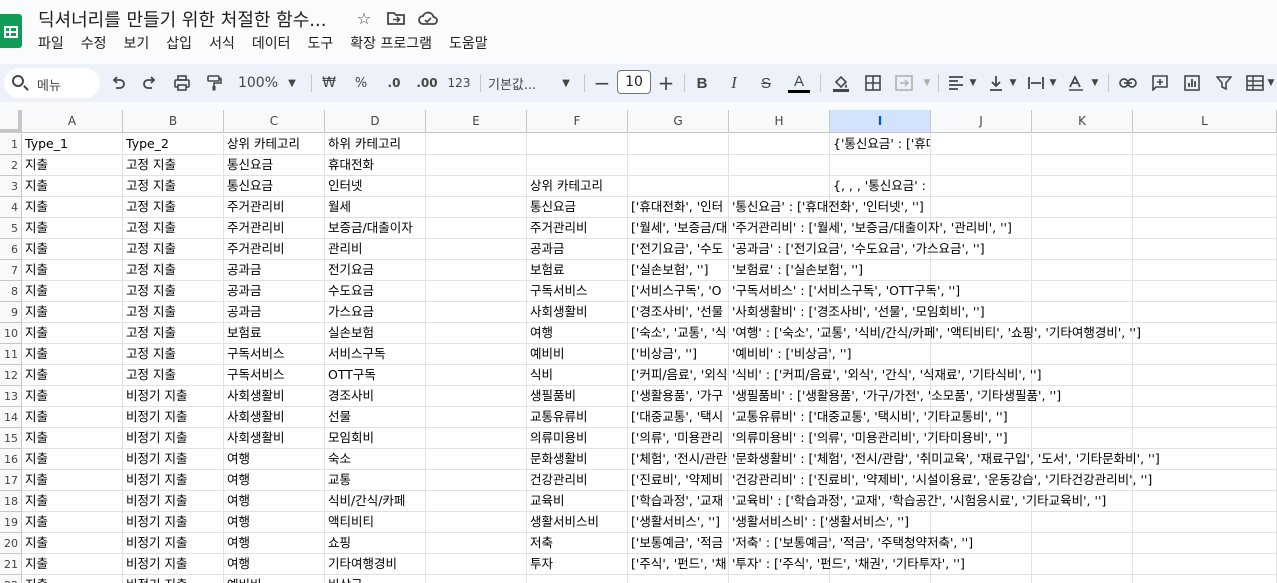  What do you see at coordinates (851, 543) in the screenshot?
I see `cell-h20: '저축' : ['보통예금', '적금', '주택청약저축', '']` at bounding box center [851, 543].